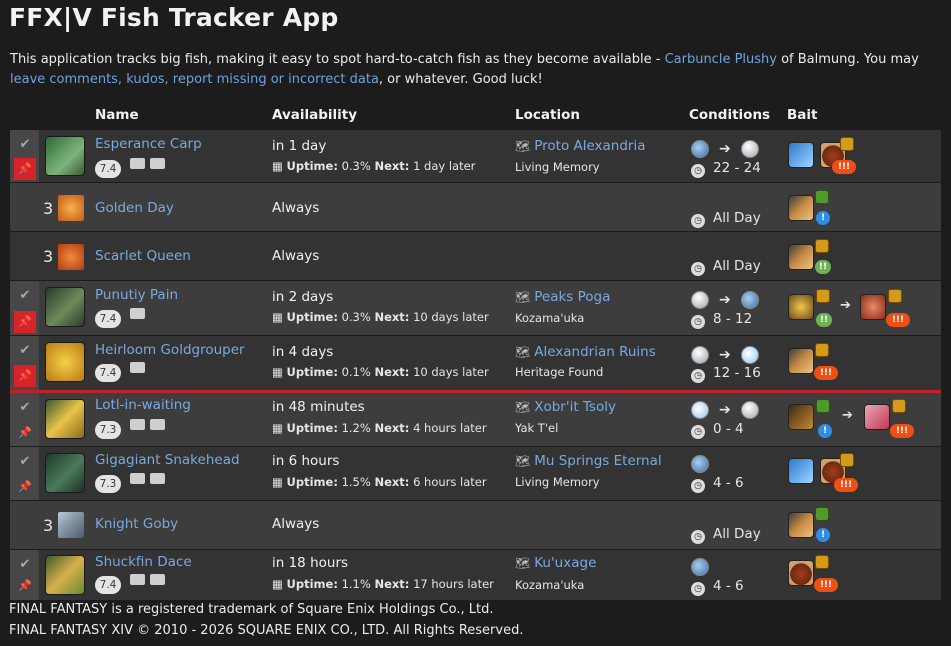 This screenshot has width=951, height=646. What do you see at coordinates (557, 167) in the screenshot?
I see `sublocation: Living Memory` at bounding box center [557, 167].